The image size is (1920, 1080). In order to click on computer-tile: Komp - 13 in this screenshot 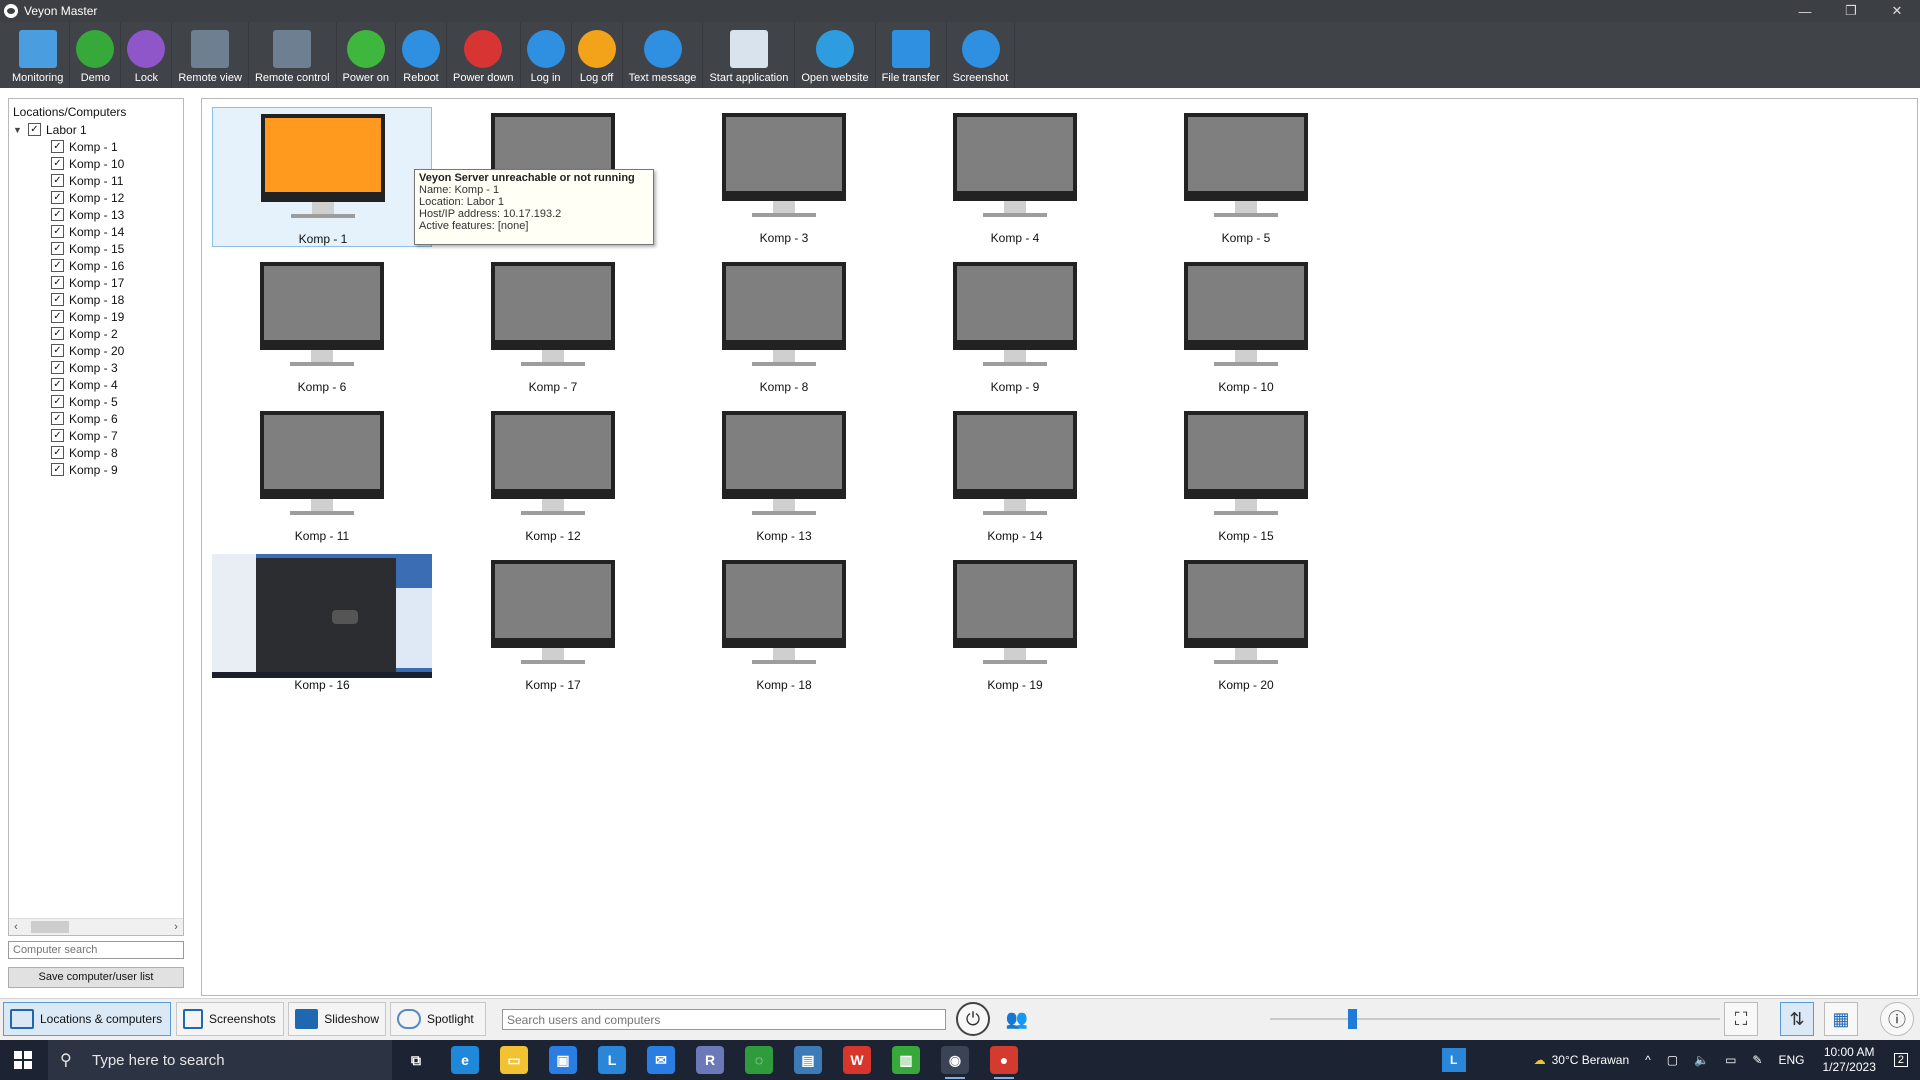, I will do `click(784, 475)`.